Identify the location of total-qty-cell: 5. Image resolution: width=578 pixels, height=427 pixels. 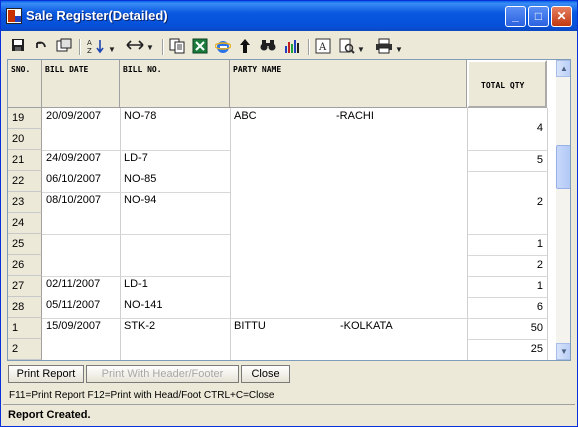
(505, 160).